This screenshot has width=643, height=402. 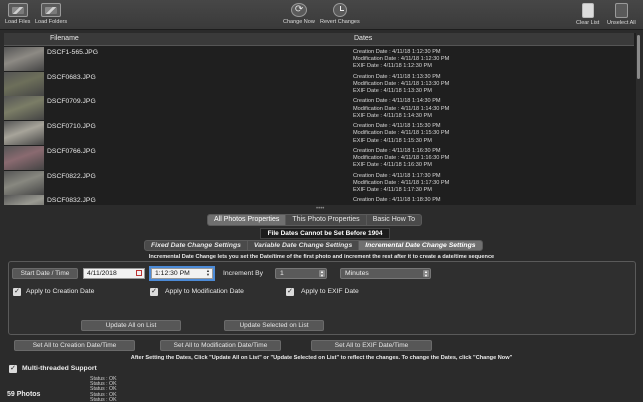 I want to click on exif-date: EXIF Date : 4/11/18 1:17:30 PM, so click(x=392, y=189).